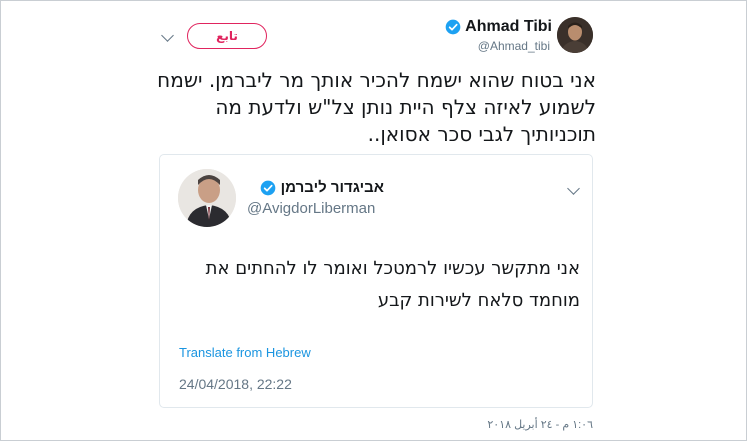 The image size is (747, 441). I want to click on author-avatar, so click(575, 35).